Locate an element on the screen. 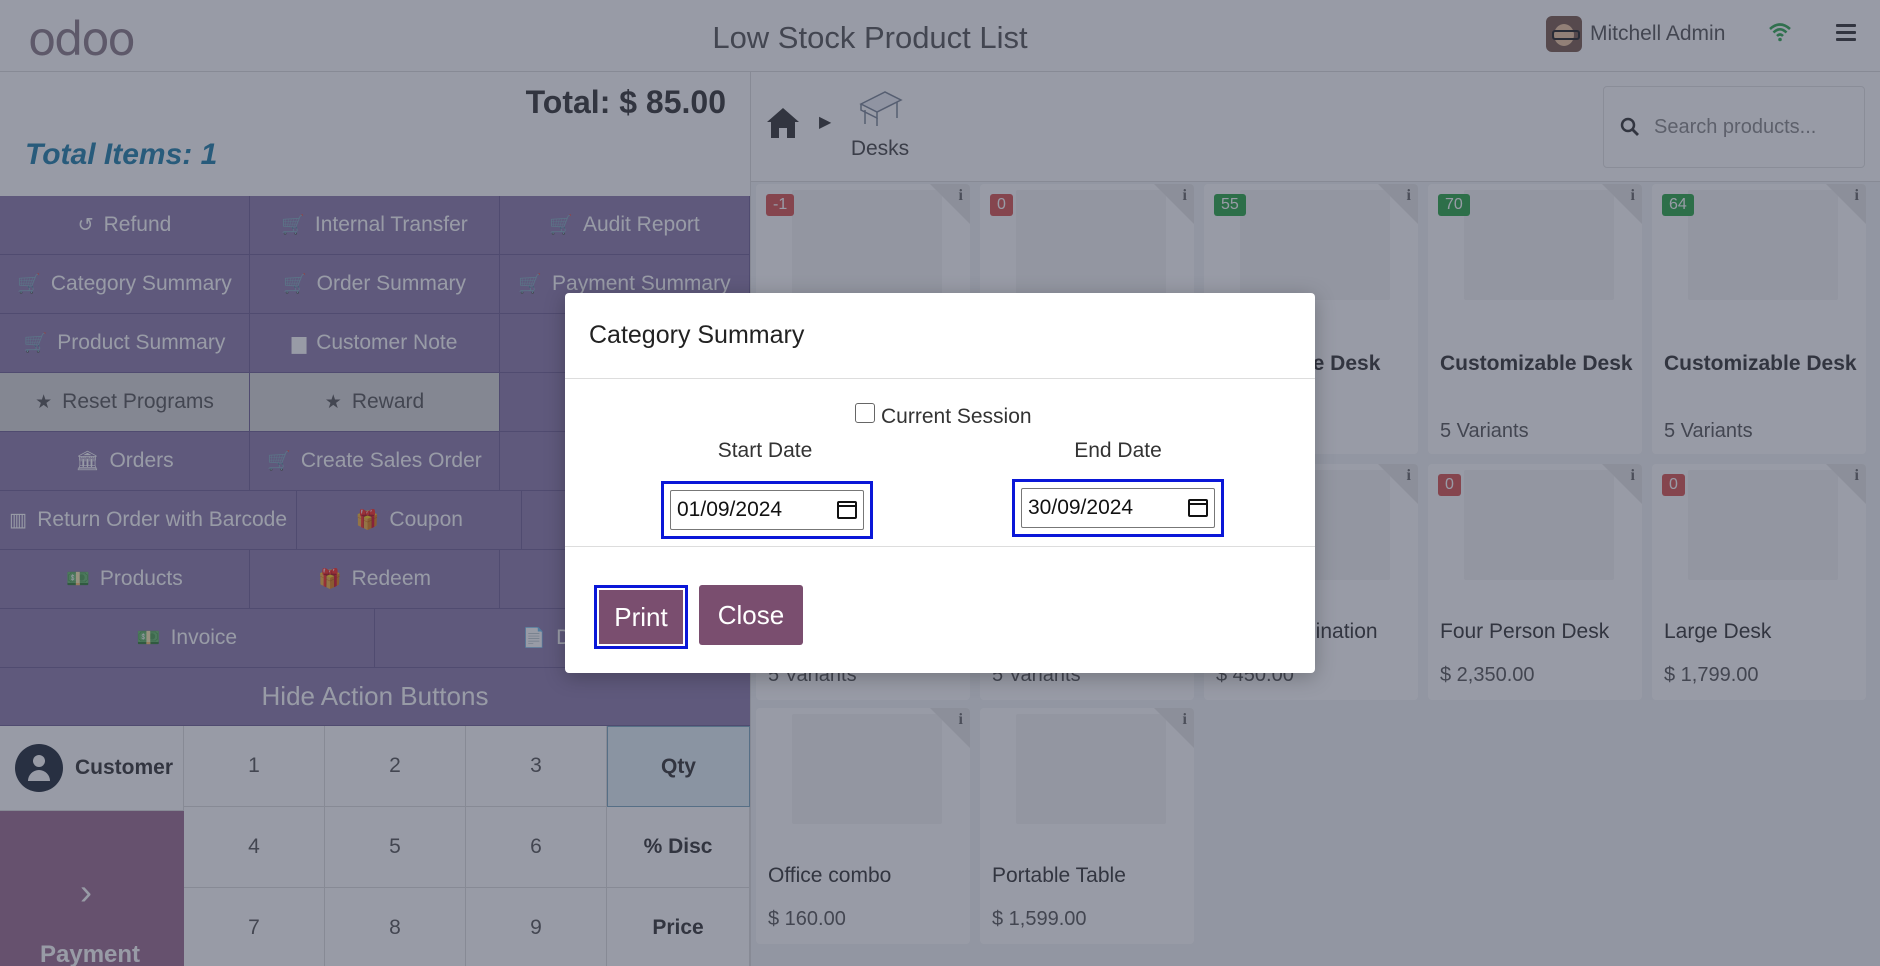 The image size is (1880, 966). start-date-label: Start Date is located at coordinates (765, 450).